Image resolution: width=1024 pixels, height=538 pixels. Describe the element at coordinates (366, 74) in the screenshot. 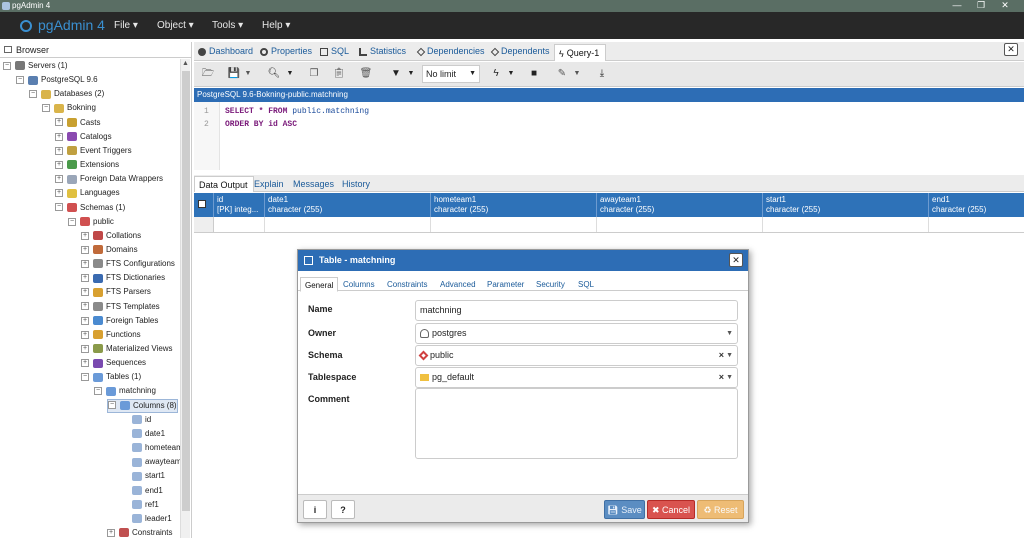

I see `delete-button: 🗑︎` at that location.